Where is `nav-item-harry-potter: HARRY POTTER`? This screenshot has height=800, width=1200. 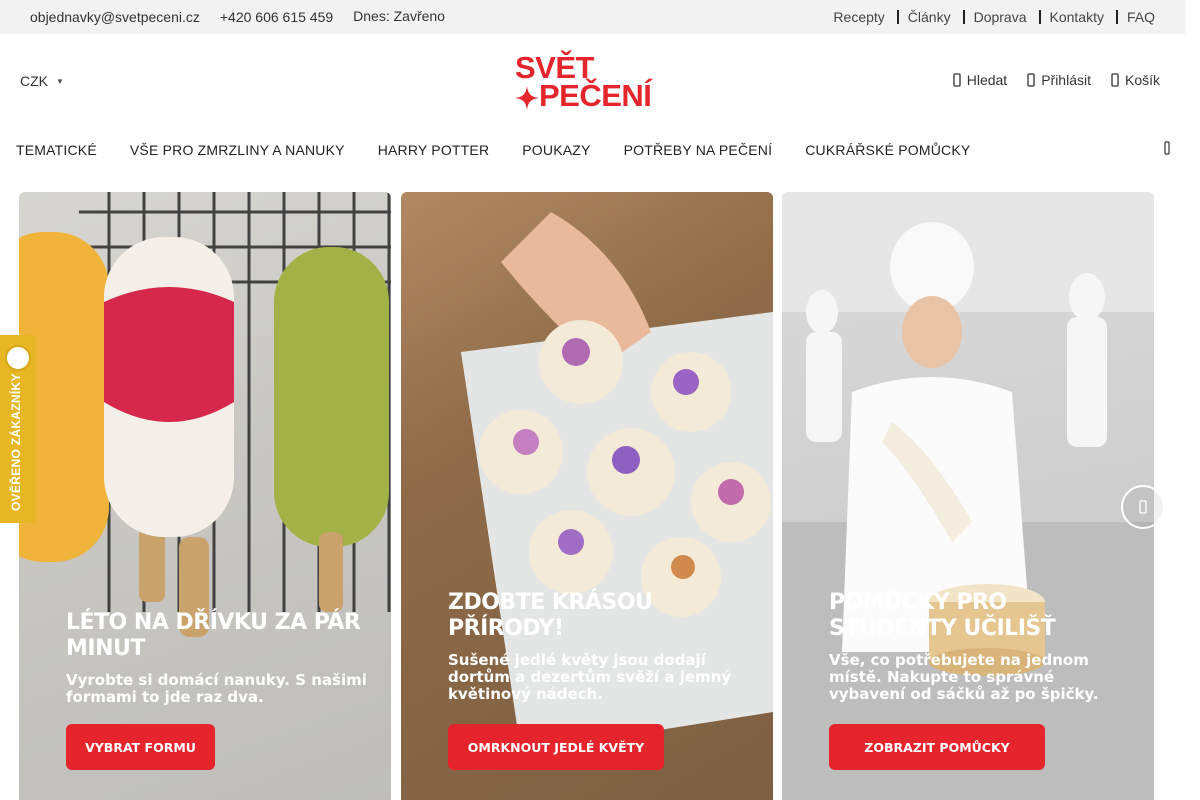
nav-item-harry-potter: HARRY POTTER is located at coordinates (434, 150).